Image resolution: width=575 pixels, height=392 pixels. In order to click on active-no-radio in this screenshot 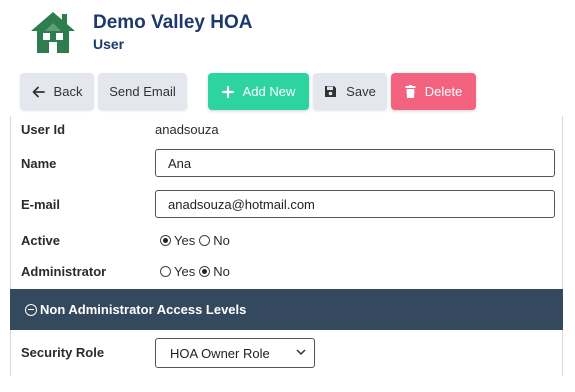, I will do `click(205, 240)`.